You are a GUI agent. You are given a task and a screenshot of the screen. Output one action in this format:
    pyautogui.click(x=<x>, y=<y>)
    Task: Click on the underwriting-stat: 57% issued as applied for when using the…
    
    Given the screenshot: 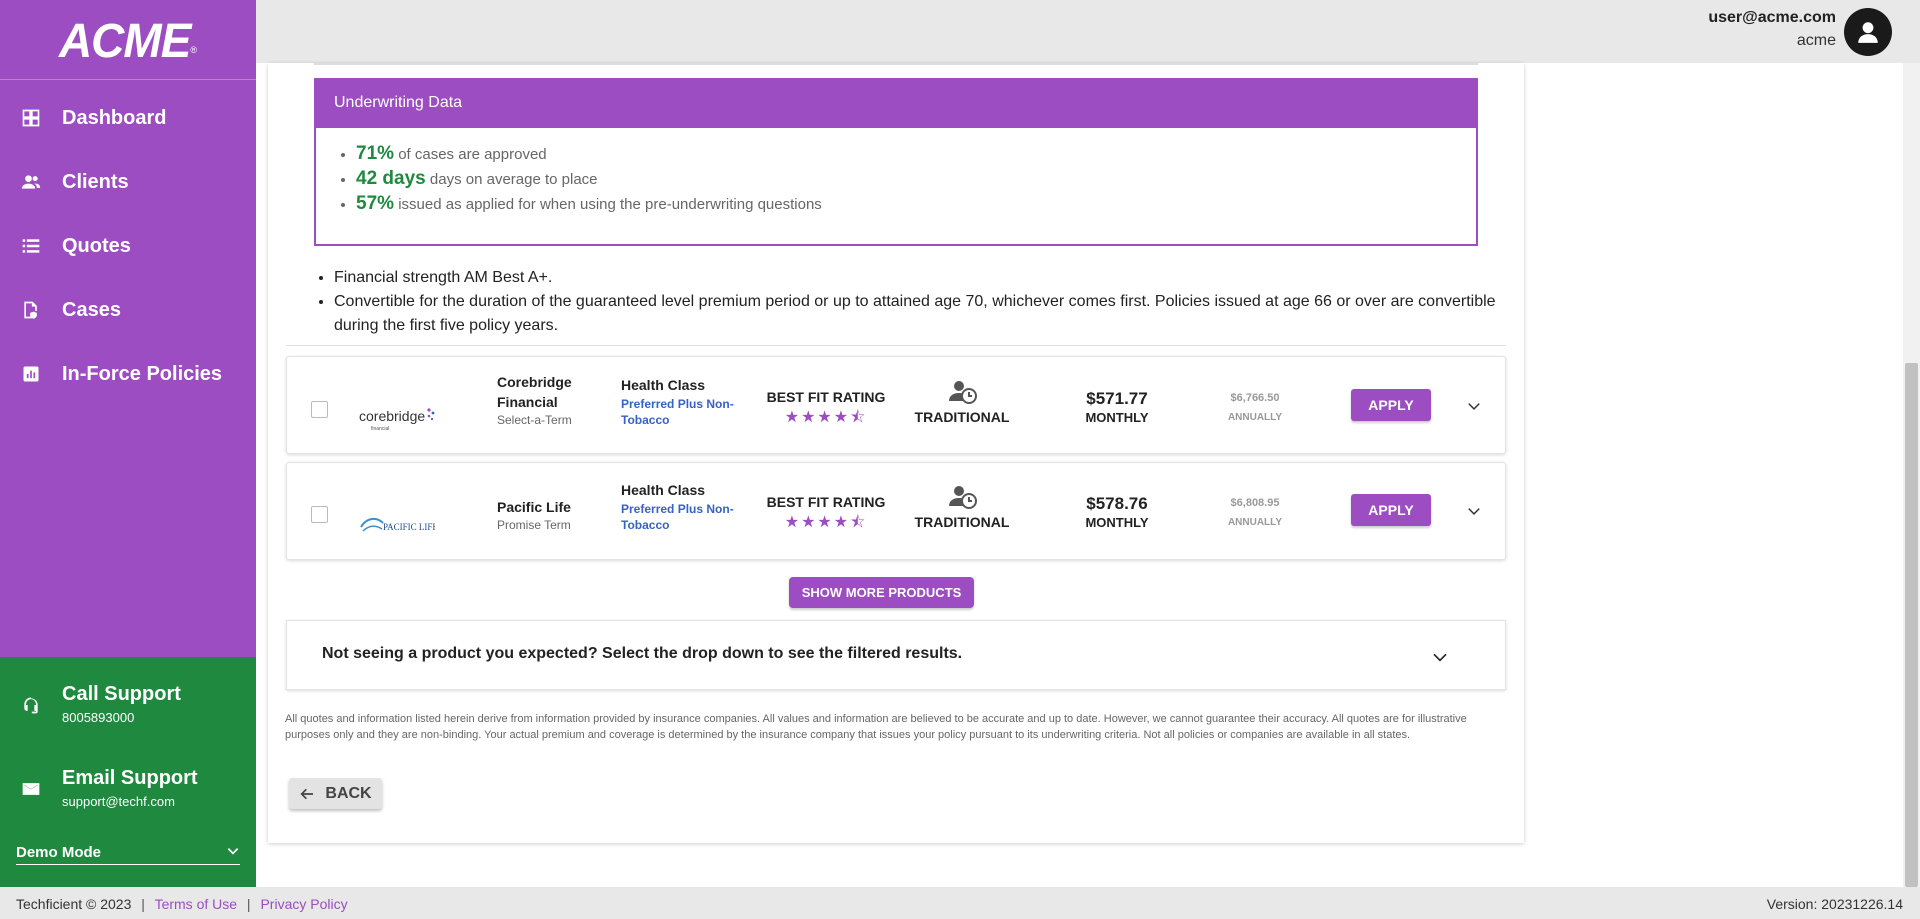 What is the action you would take?
    pyautogui.click(x=916, y=203)
    